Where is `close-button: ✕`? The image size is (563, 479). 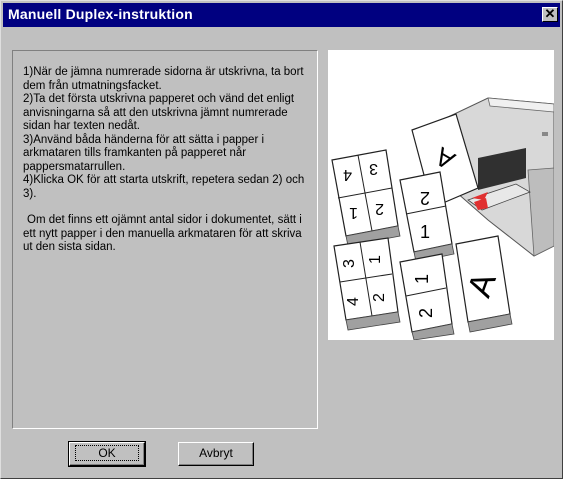
close-button: ✕ is located at coordinates (550, 14).